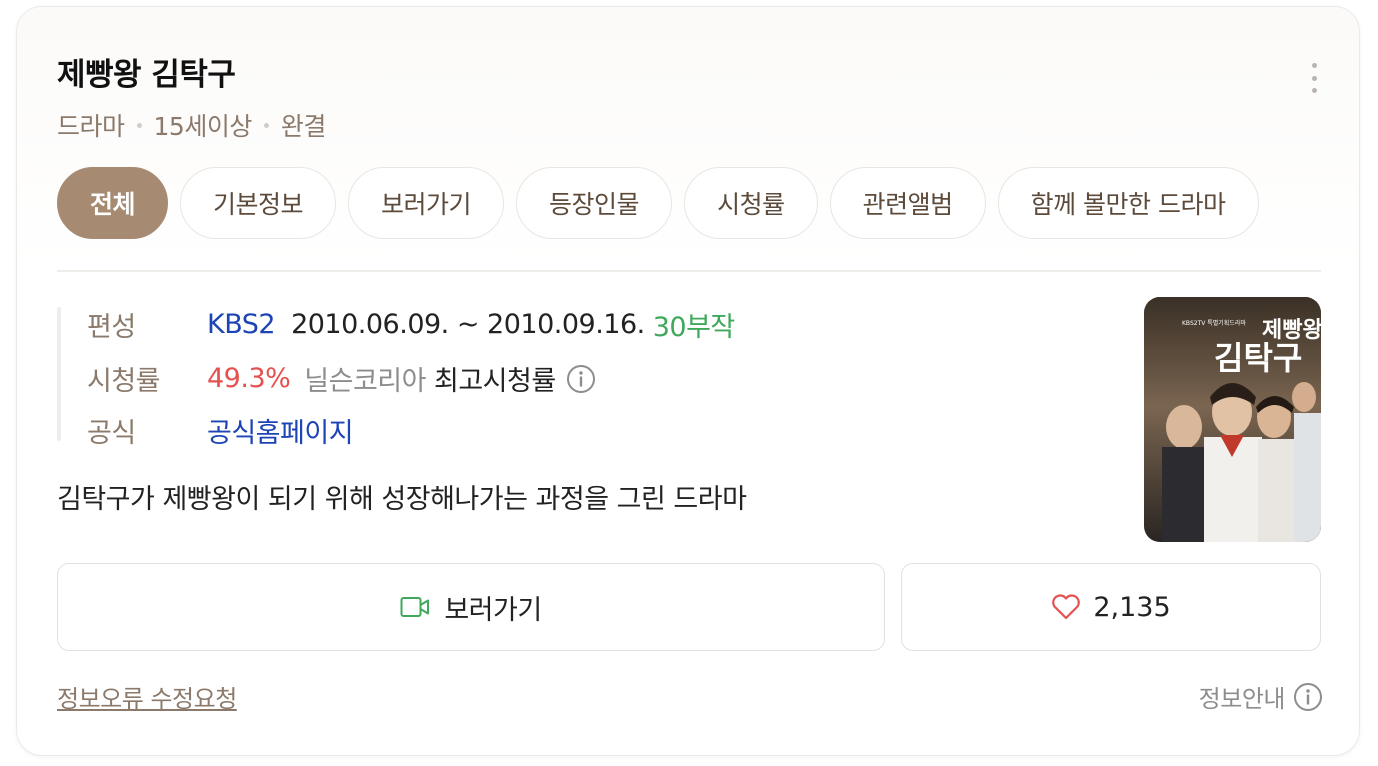 The width and height of the screenshot is (1378, 766). I want to click on like-button: 2,135, so click(1111, 607).